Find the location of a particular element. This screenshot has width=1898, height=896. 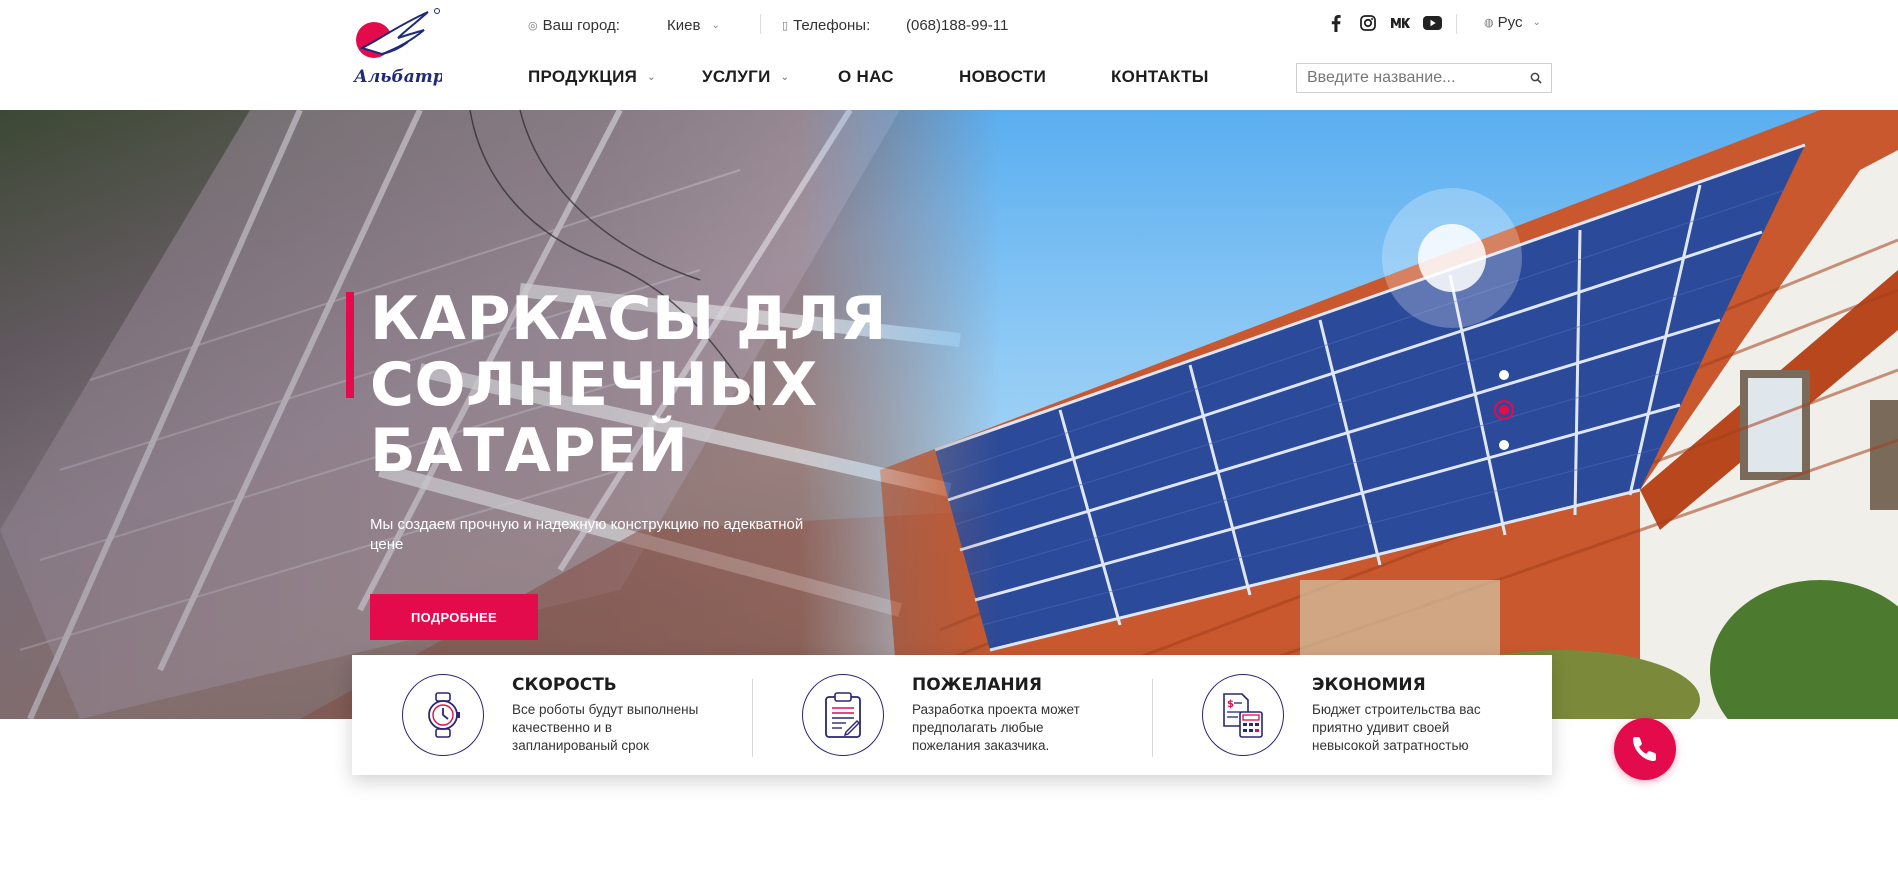

phone-small-icon: ▯ is located at coordinates (785, 25).